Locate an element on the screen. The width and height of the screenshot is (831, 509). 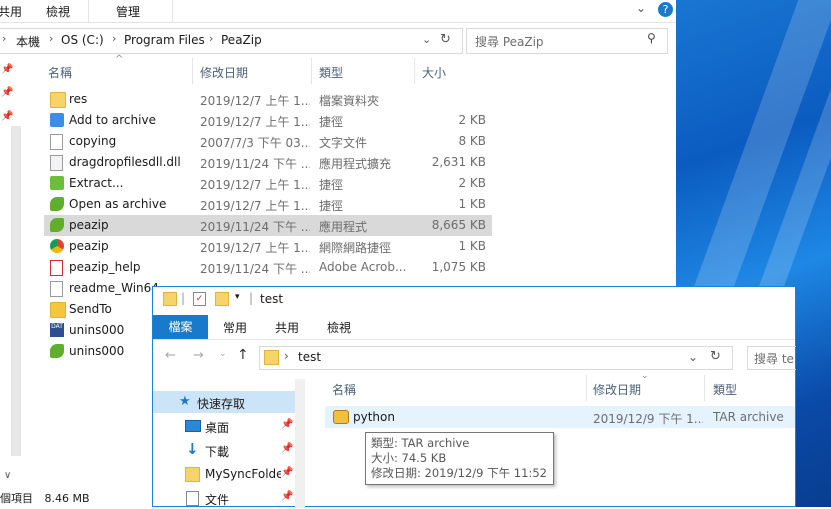
breadcrumb-program-files: Program Files is located at coordinates (164, 40).